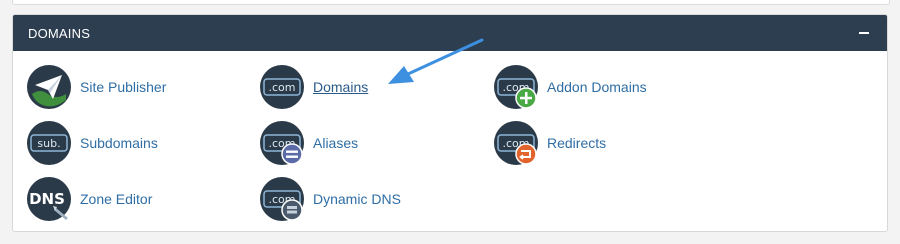  What do you see at coordinates (341, 87) in the screenshot?
I see `item-label: Domains` at bounding box center [341, 87].